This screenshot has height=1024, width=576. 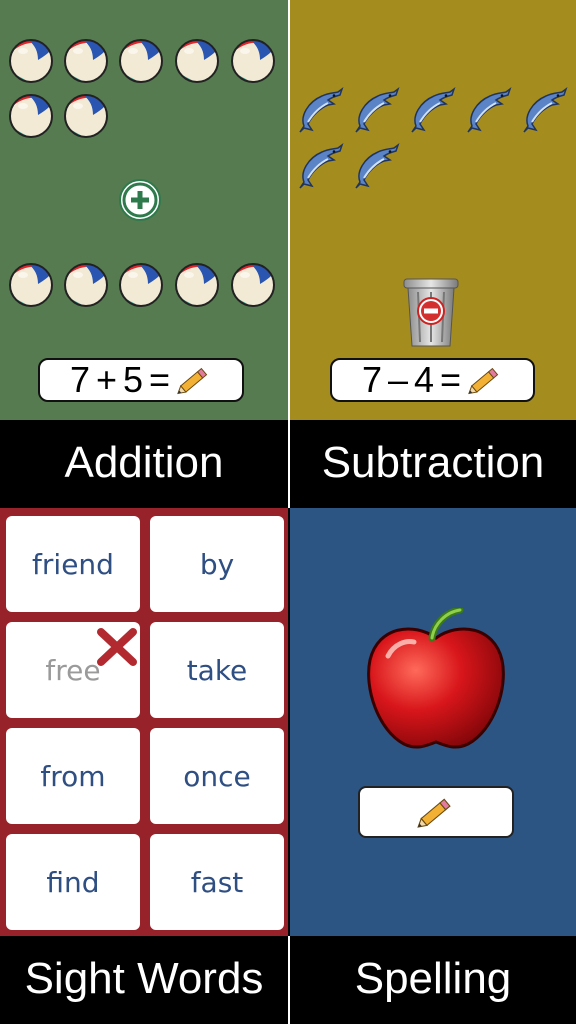 What do you see at coordinates (144, 979) in the screenshot?
I see `sight-words-label: Sight Words` at bounding box center [144, 979].